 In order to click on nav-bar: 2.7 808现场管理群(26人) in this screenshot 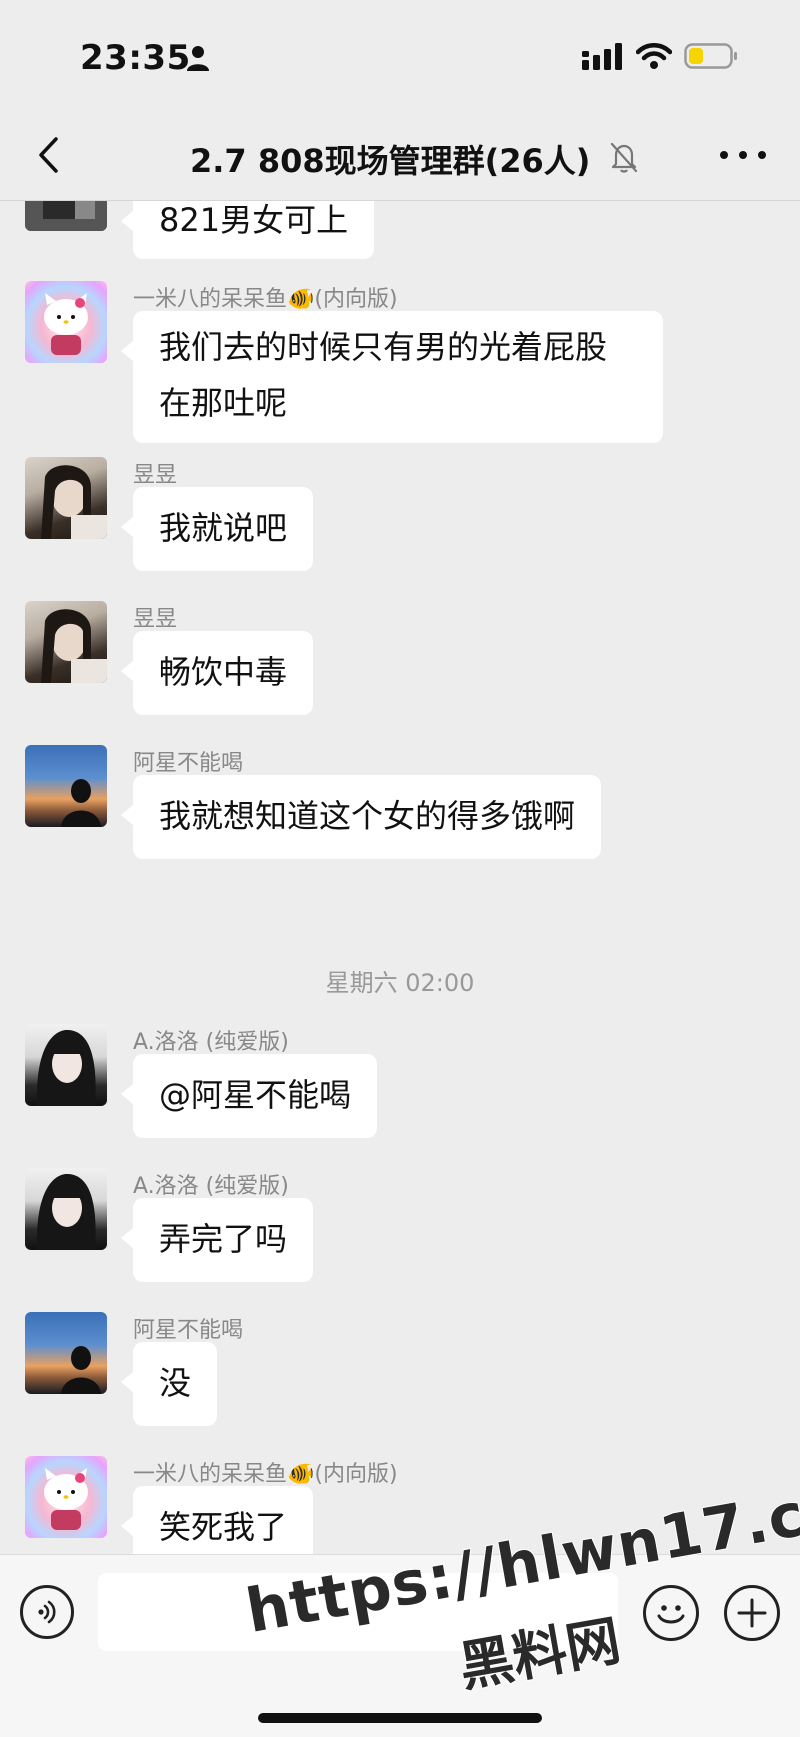, I will do `click(400, 155)`.